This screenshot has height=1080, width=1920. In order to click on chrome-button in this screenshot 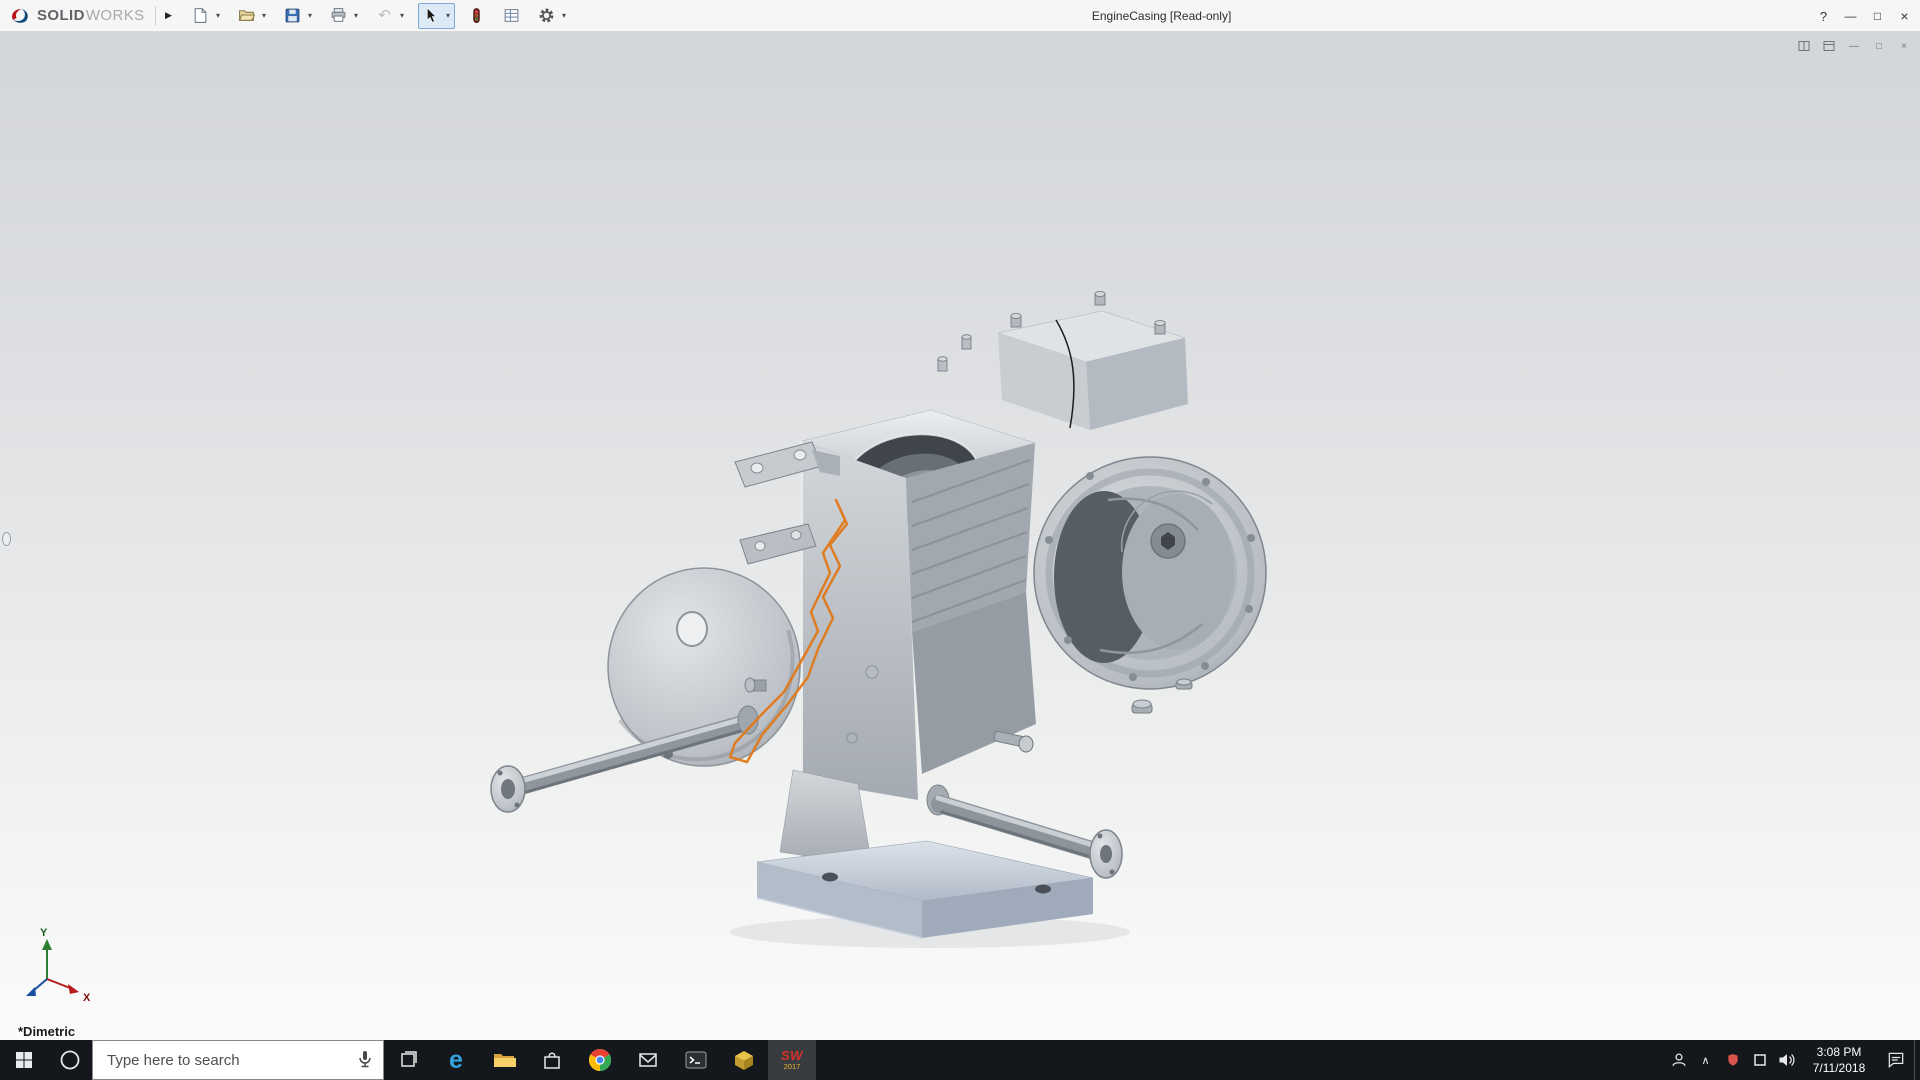, I will do `click(600, 1060)`.